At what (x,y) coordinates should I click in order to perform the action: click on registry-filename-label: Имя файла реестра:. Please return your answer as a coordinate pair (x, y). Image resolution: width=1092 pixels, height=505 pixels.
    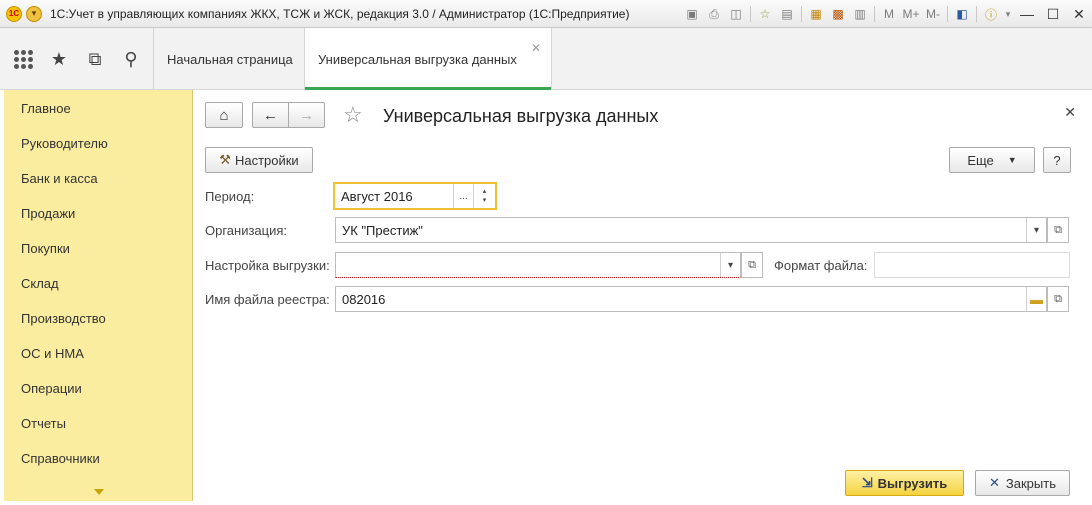
    Looking at the image, I should click on (267, 299).